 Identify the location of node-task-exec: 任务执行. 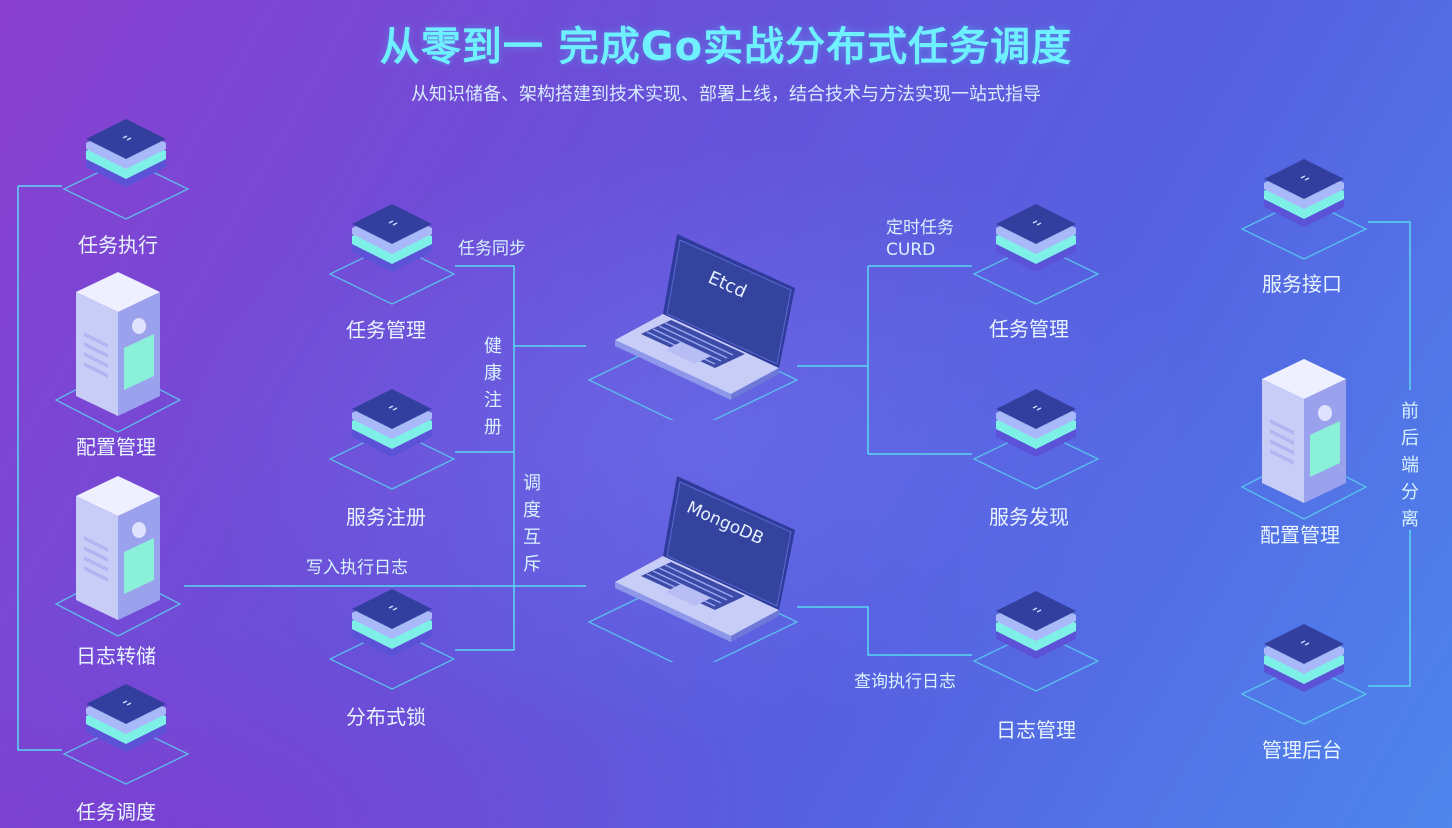
(118, 245).